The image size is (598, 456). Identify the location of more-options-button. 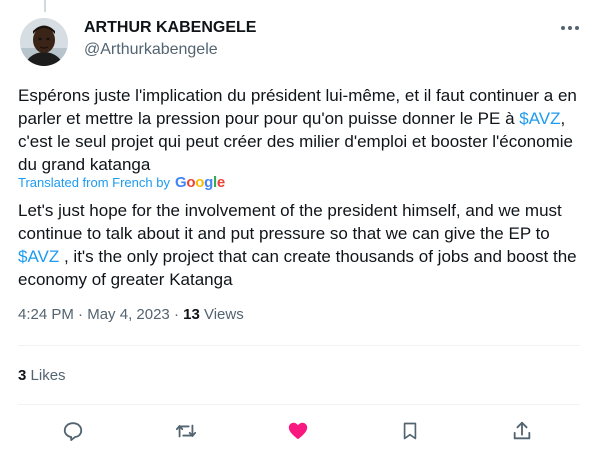
(570, 28).